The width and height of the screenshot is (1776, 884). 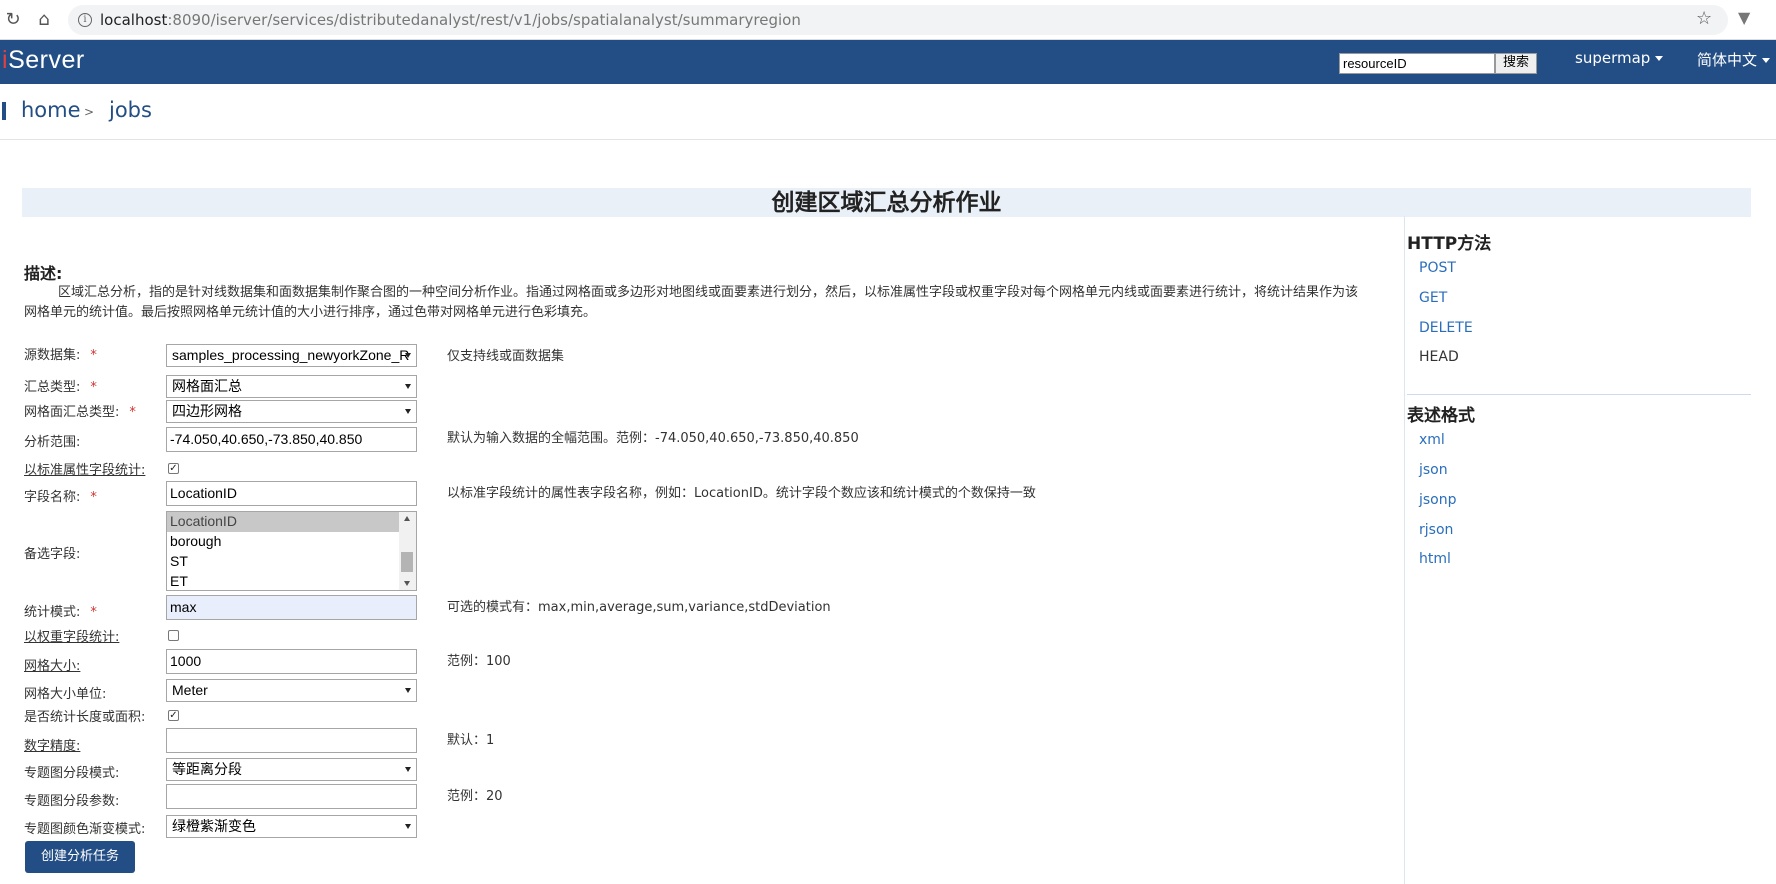 What do you see at coordinates (52, 554) in the screenshot?
I see `candidate-fields-label: 备选字段:` at bounding box center [52, 554].